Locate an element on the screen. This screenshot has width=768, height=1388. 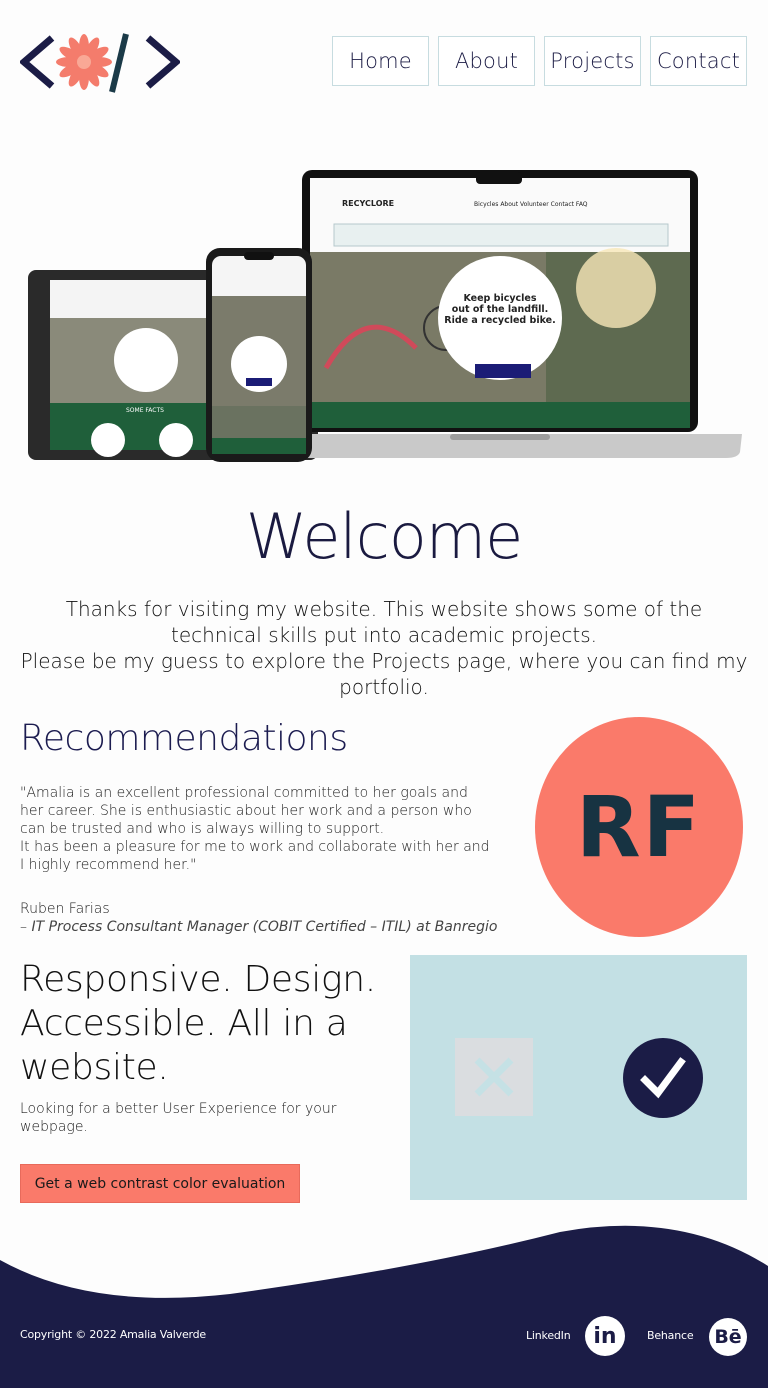
main-nav: Home About Projects Contact is located at coordinates (539, 61).